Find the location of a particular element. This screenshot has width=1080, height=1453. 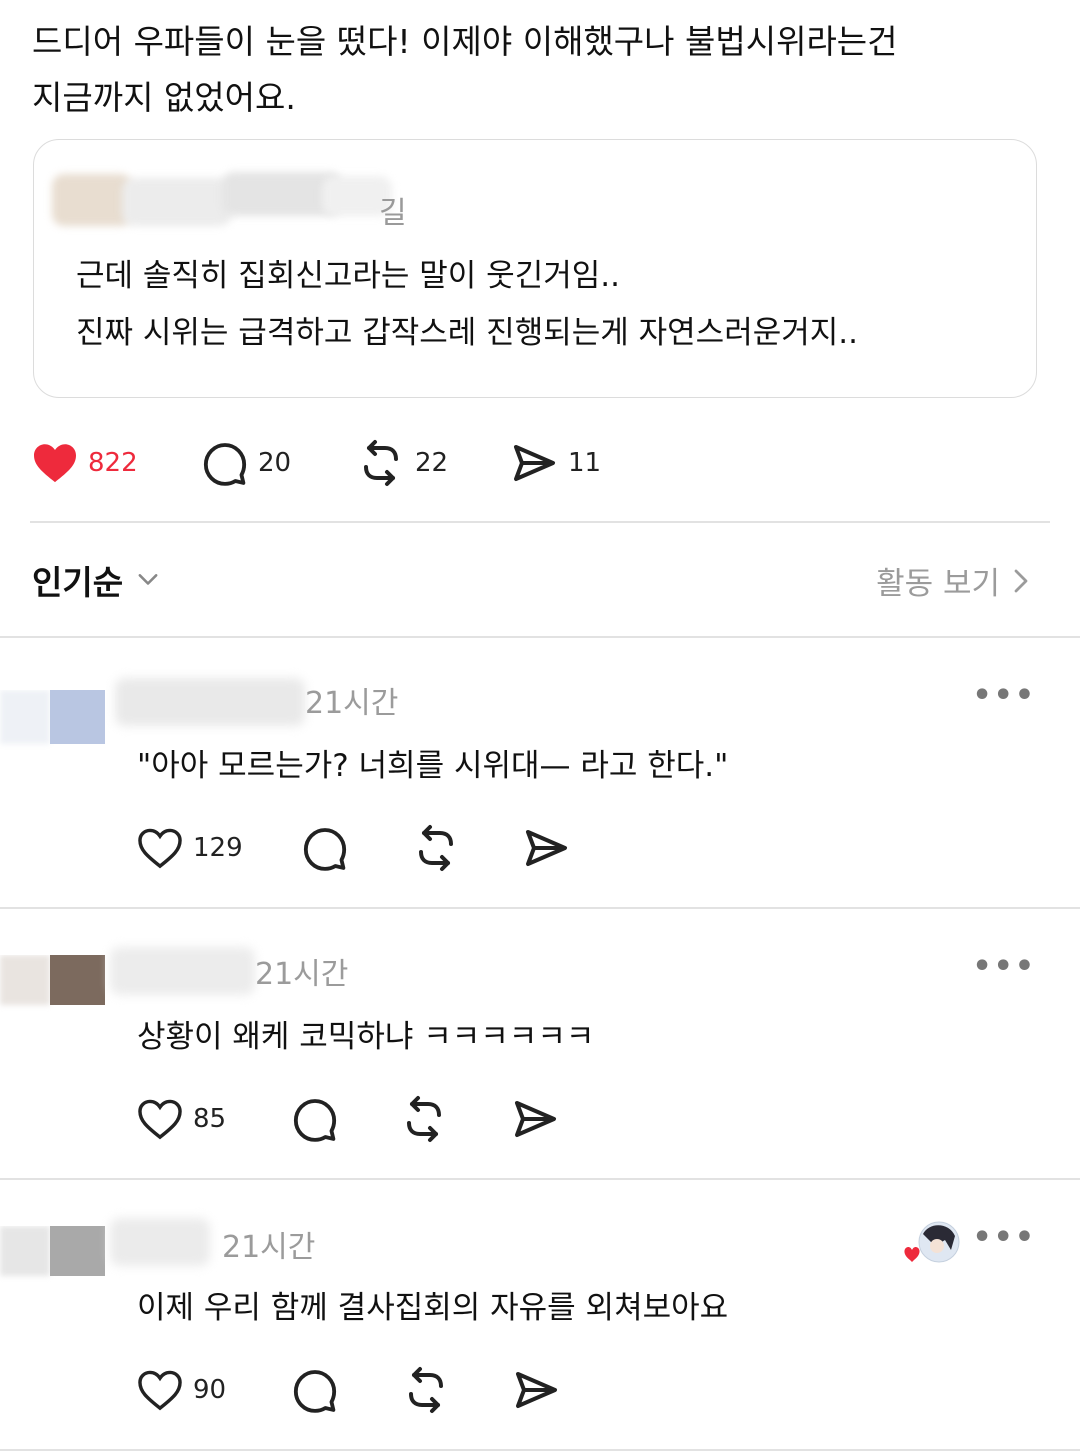

post-actions: 822 20 22 11 is located at coordinates (352, 463).